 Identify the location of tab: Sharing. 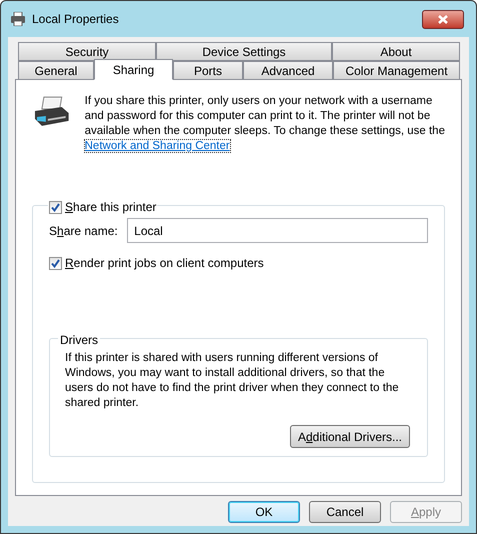
(133, 69).